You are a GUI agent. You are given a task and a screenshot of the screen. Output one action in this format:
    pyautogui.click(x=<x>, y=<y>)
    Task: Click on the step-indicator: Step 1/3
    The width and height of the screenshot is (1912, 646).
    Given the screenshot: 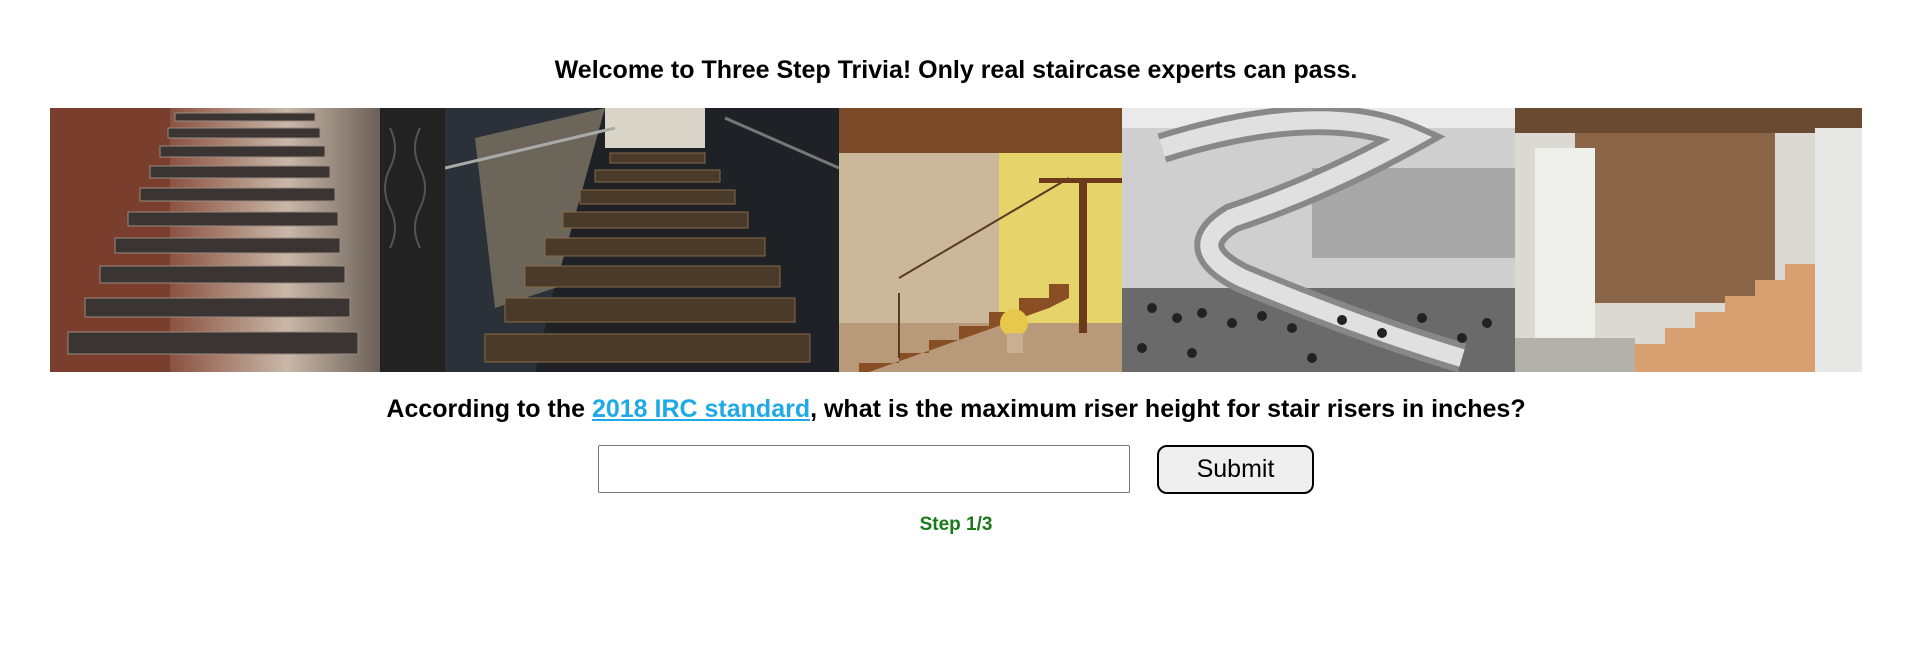 What is the action you would take?
    pyautogui.click(x=956, y=524)
    